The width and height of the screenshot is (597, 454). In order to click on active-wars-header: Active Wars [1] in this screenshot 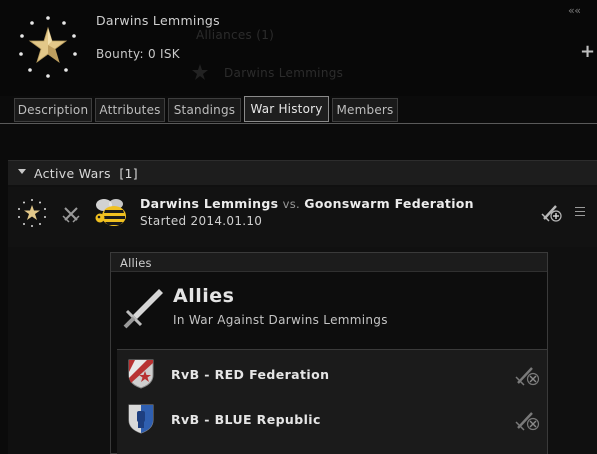, I will do `click(302, 172)`.